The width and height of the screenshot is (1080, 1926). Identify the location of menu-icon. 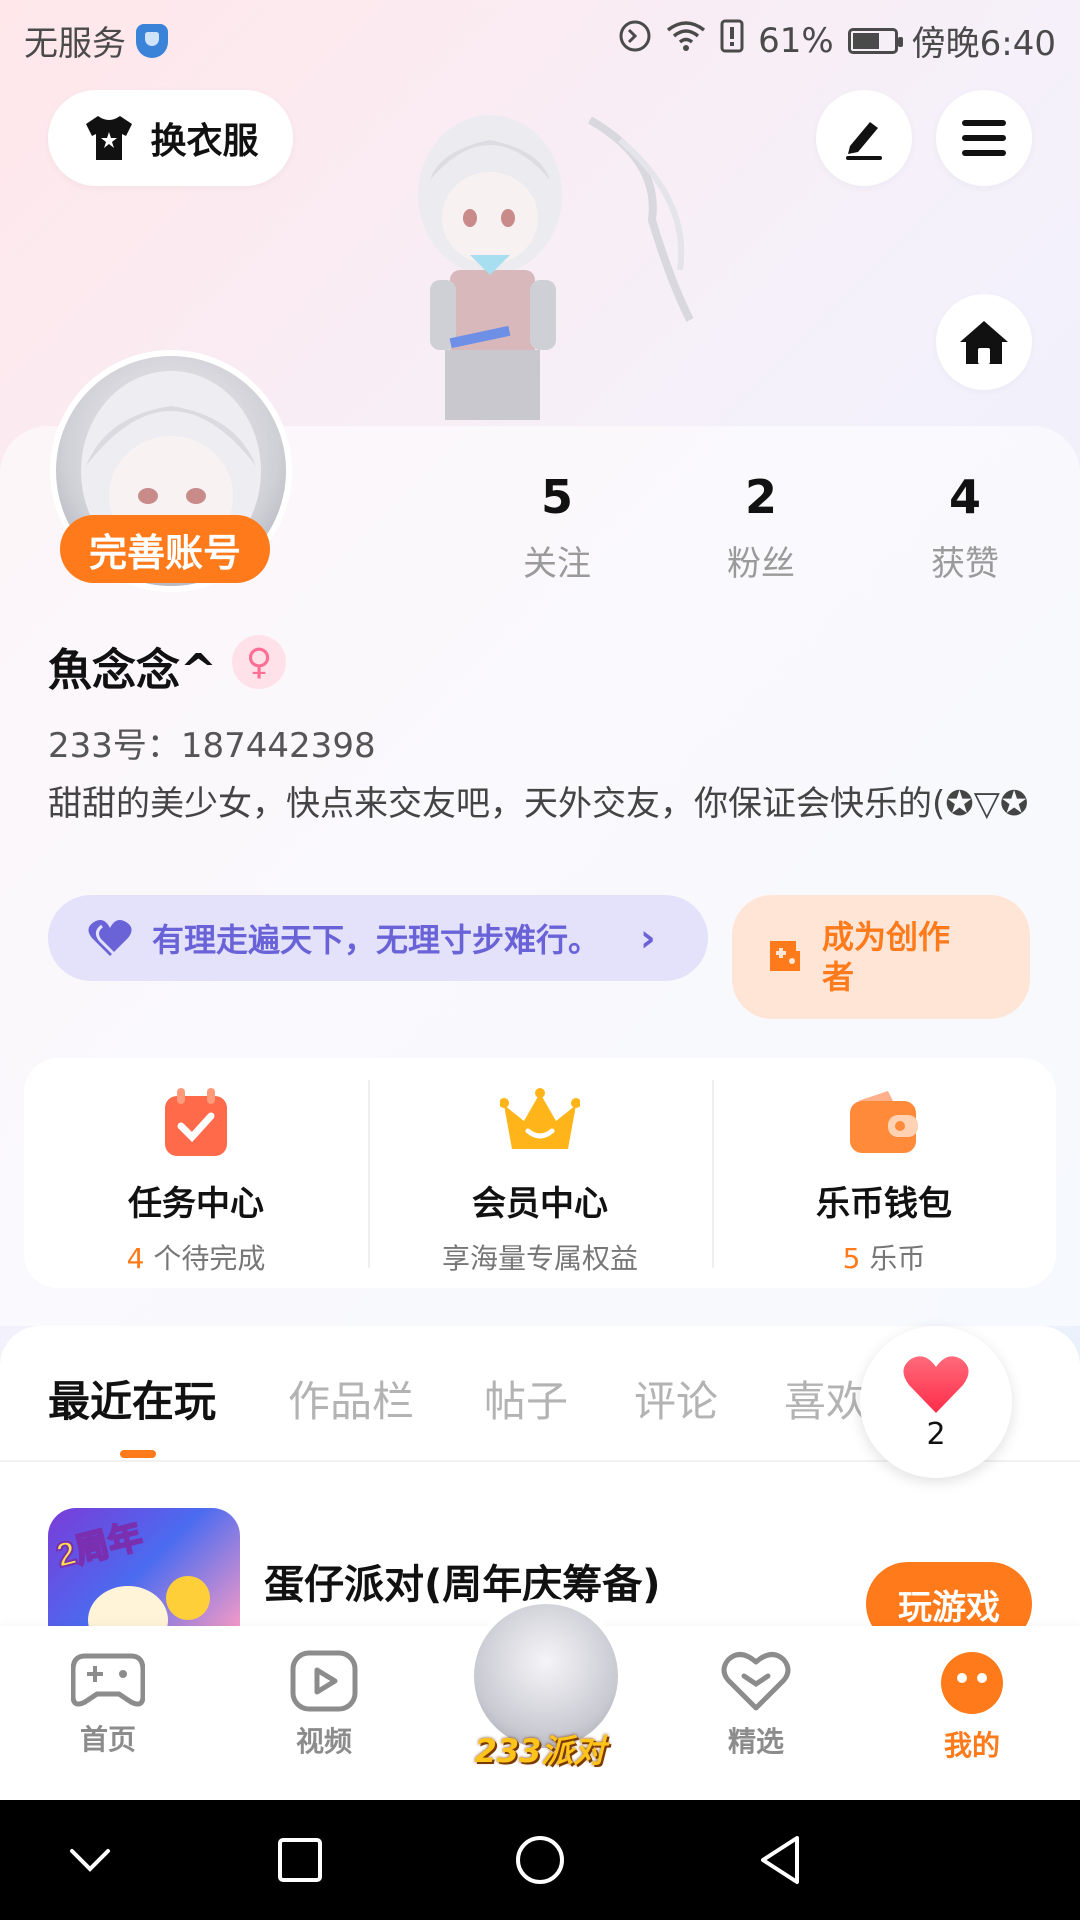
(984, 138).